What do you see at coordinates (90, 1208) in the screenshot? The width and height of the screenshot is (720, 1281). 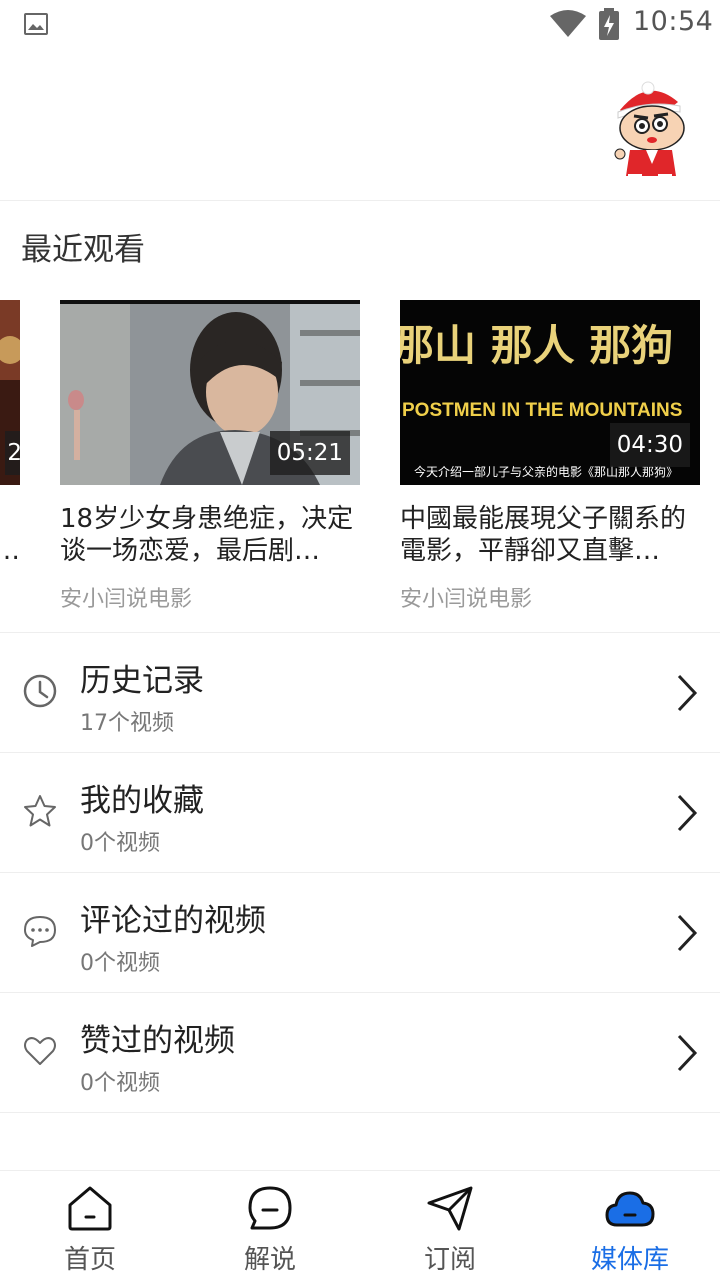 I see `home-icon` at bounding box center [90, 1208].